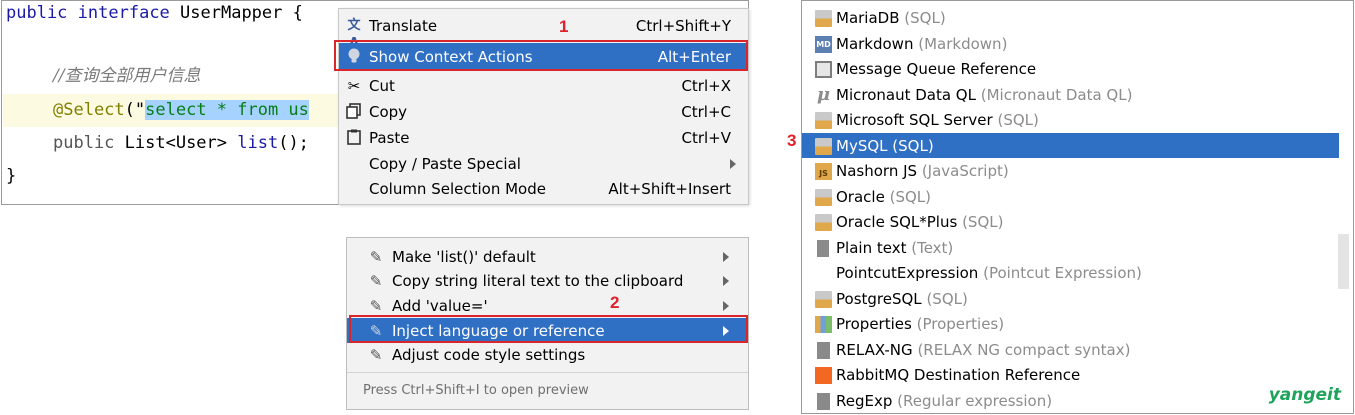 This screenshot has width=1355, height=415. What do you see at coordinates (445, 164) in the screenshot?
I see `menu-item-label: Copy / Paste Special` at bounding box center [445, 164].